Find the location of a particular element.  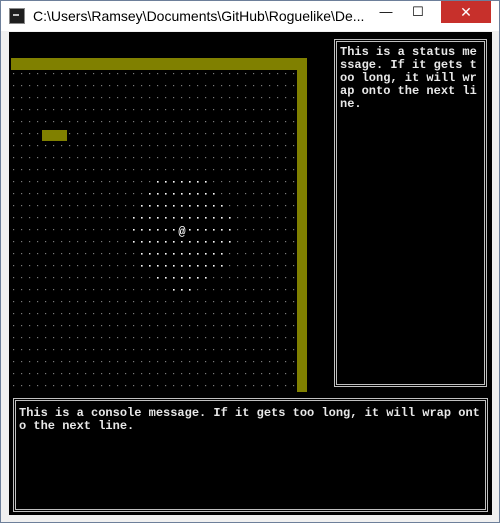

minimize-button: — is located at coordinates (386, 12).